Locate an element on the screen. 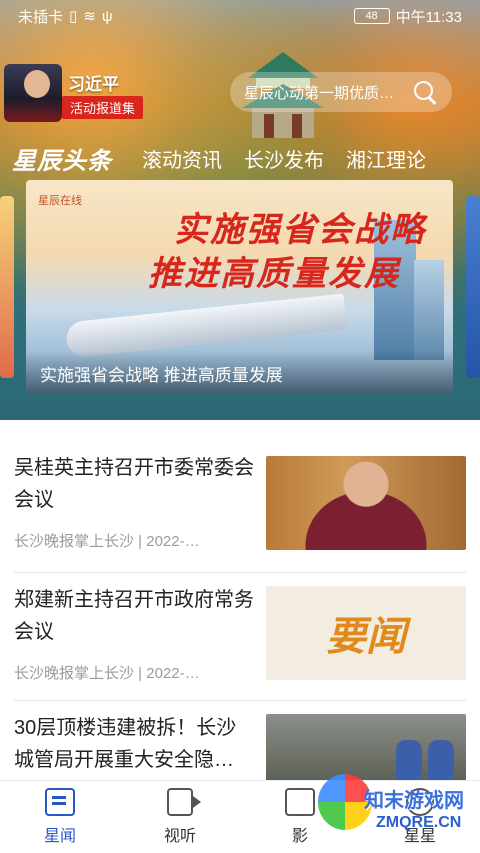 This screenshot has height=853, width=480. list-item: 郑建新主持召开市政府常务会议 长沙晚报掌上长沙 | 2022-… 要闻 is located at coordinates (240, 634).